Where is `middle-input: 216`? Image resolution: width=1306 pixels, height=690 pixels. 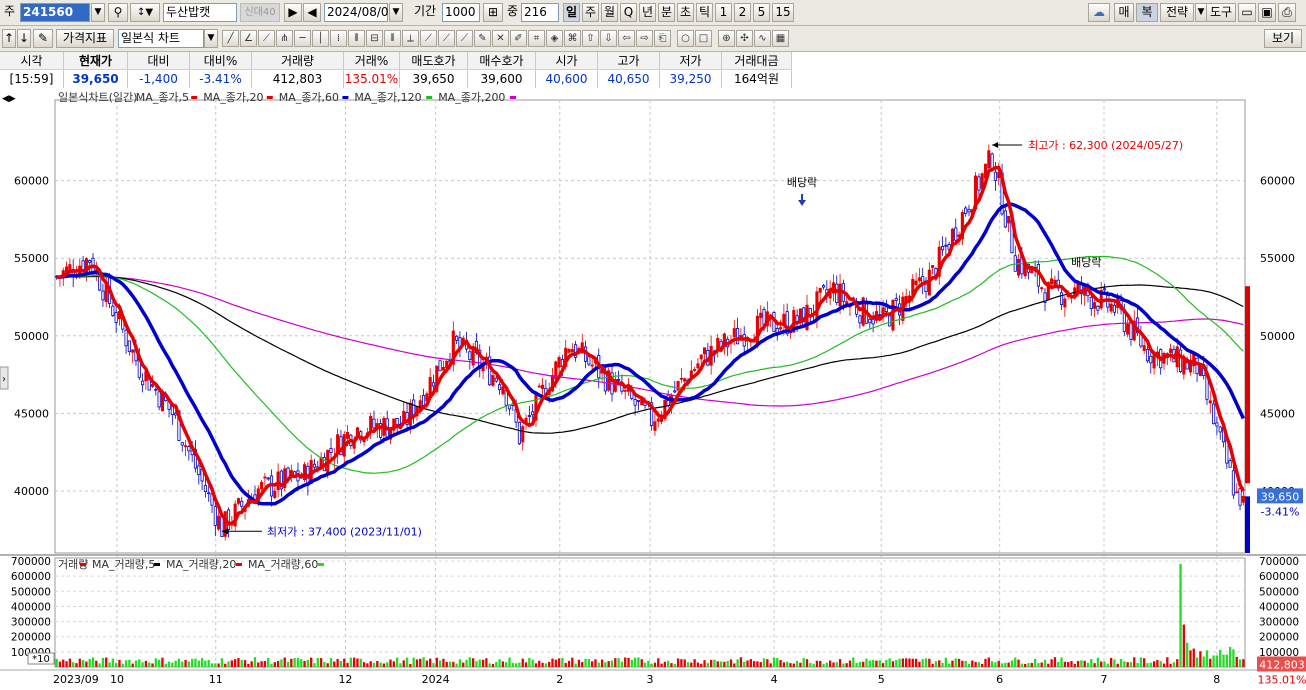
middle-input: 216 is located at coordinates (540, 12).